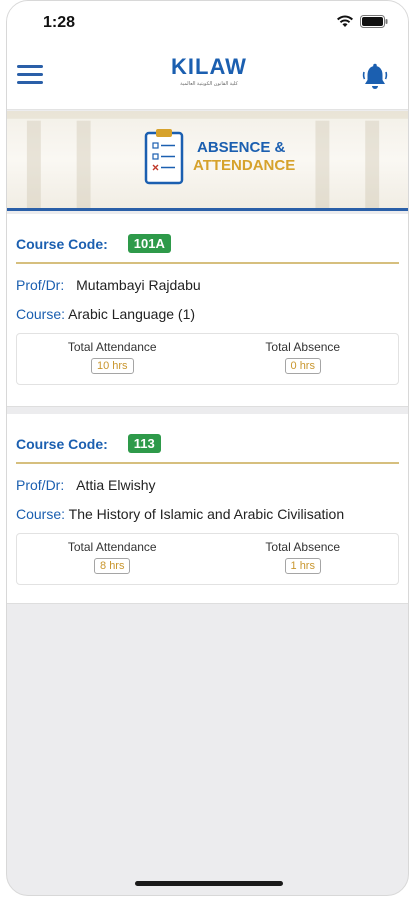 Image resolution: width=415 pixels, height=900 pixels. What do you see at coordinates (132, 314) in the screenshot?
I see `course-name: Arabic Language (1)` at bounding box center [132, 314].